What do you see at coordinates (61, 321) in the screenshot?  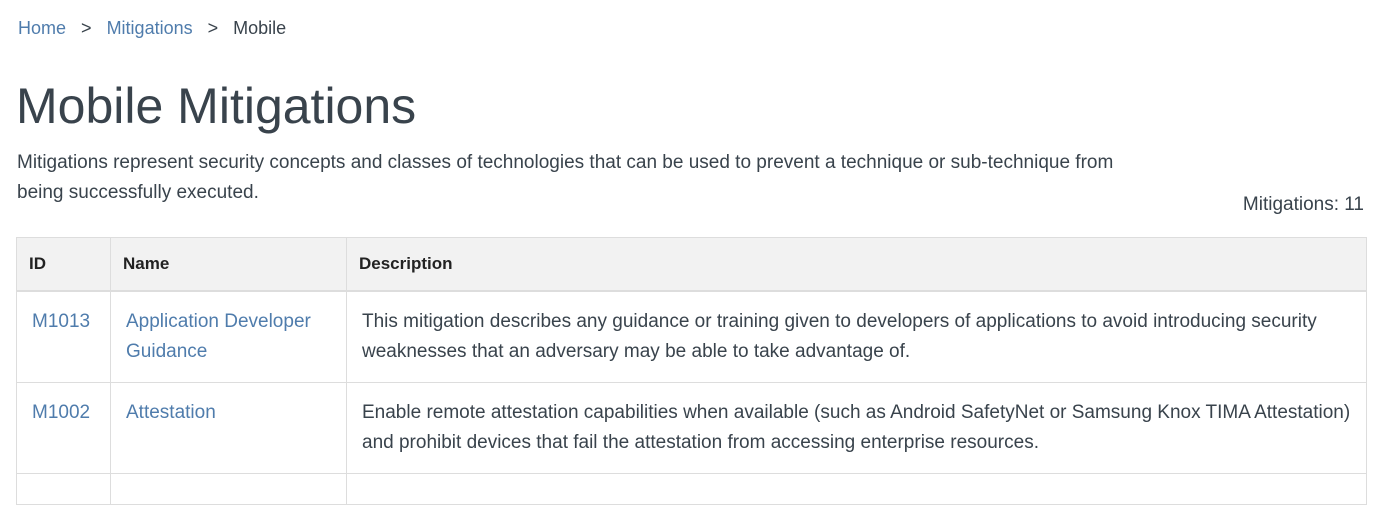 I see `mitigation-id-link: M1013` at bounding box center [61, 321].